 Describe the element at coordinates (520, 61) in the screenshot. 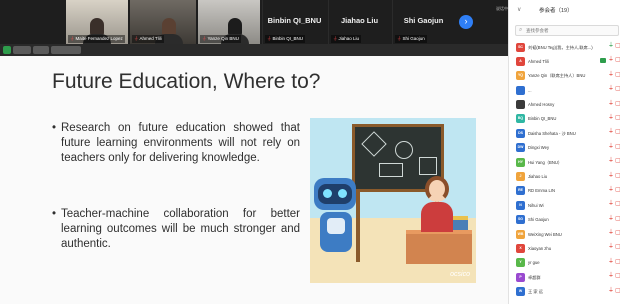

I see `avatar: A` at that location.